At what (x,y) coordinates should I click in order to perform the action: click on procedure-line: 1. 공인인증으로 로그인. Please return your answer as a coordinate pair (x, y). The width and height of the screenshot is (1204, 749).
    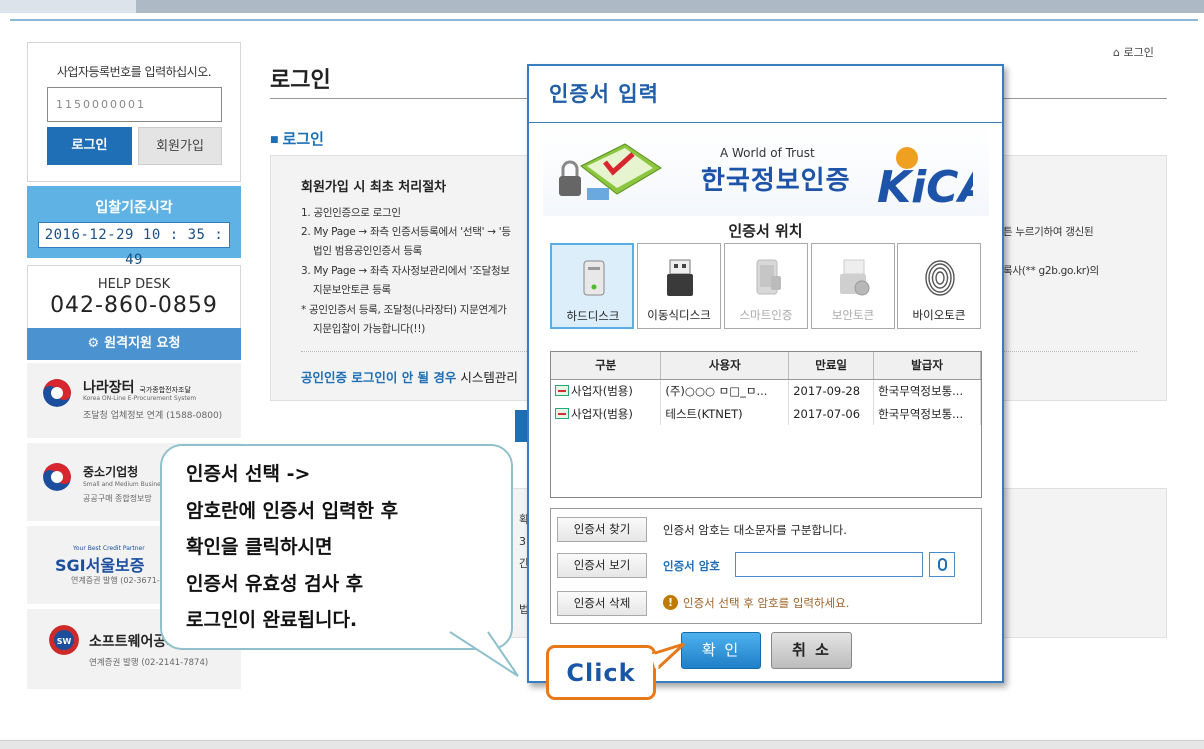
    Looking at the image, I should click on (351, 213).